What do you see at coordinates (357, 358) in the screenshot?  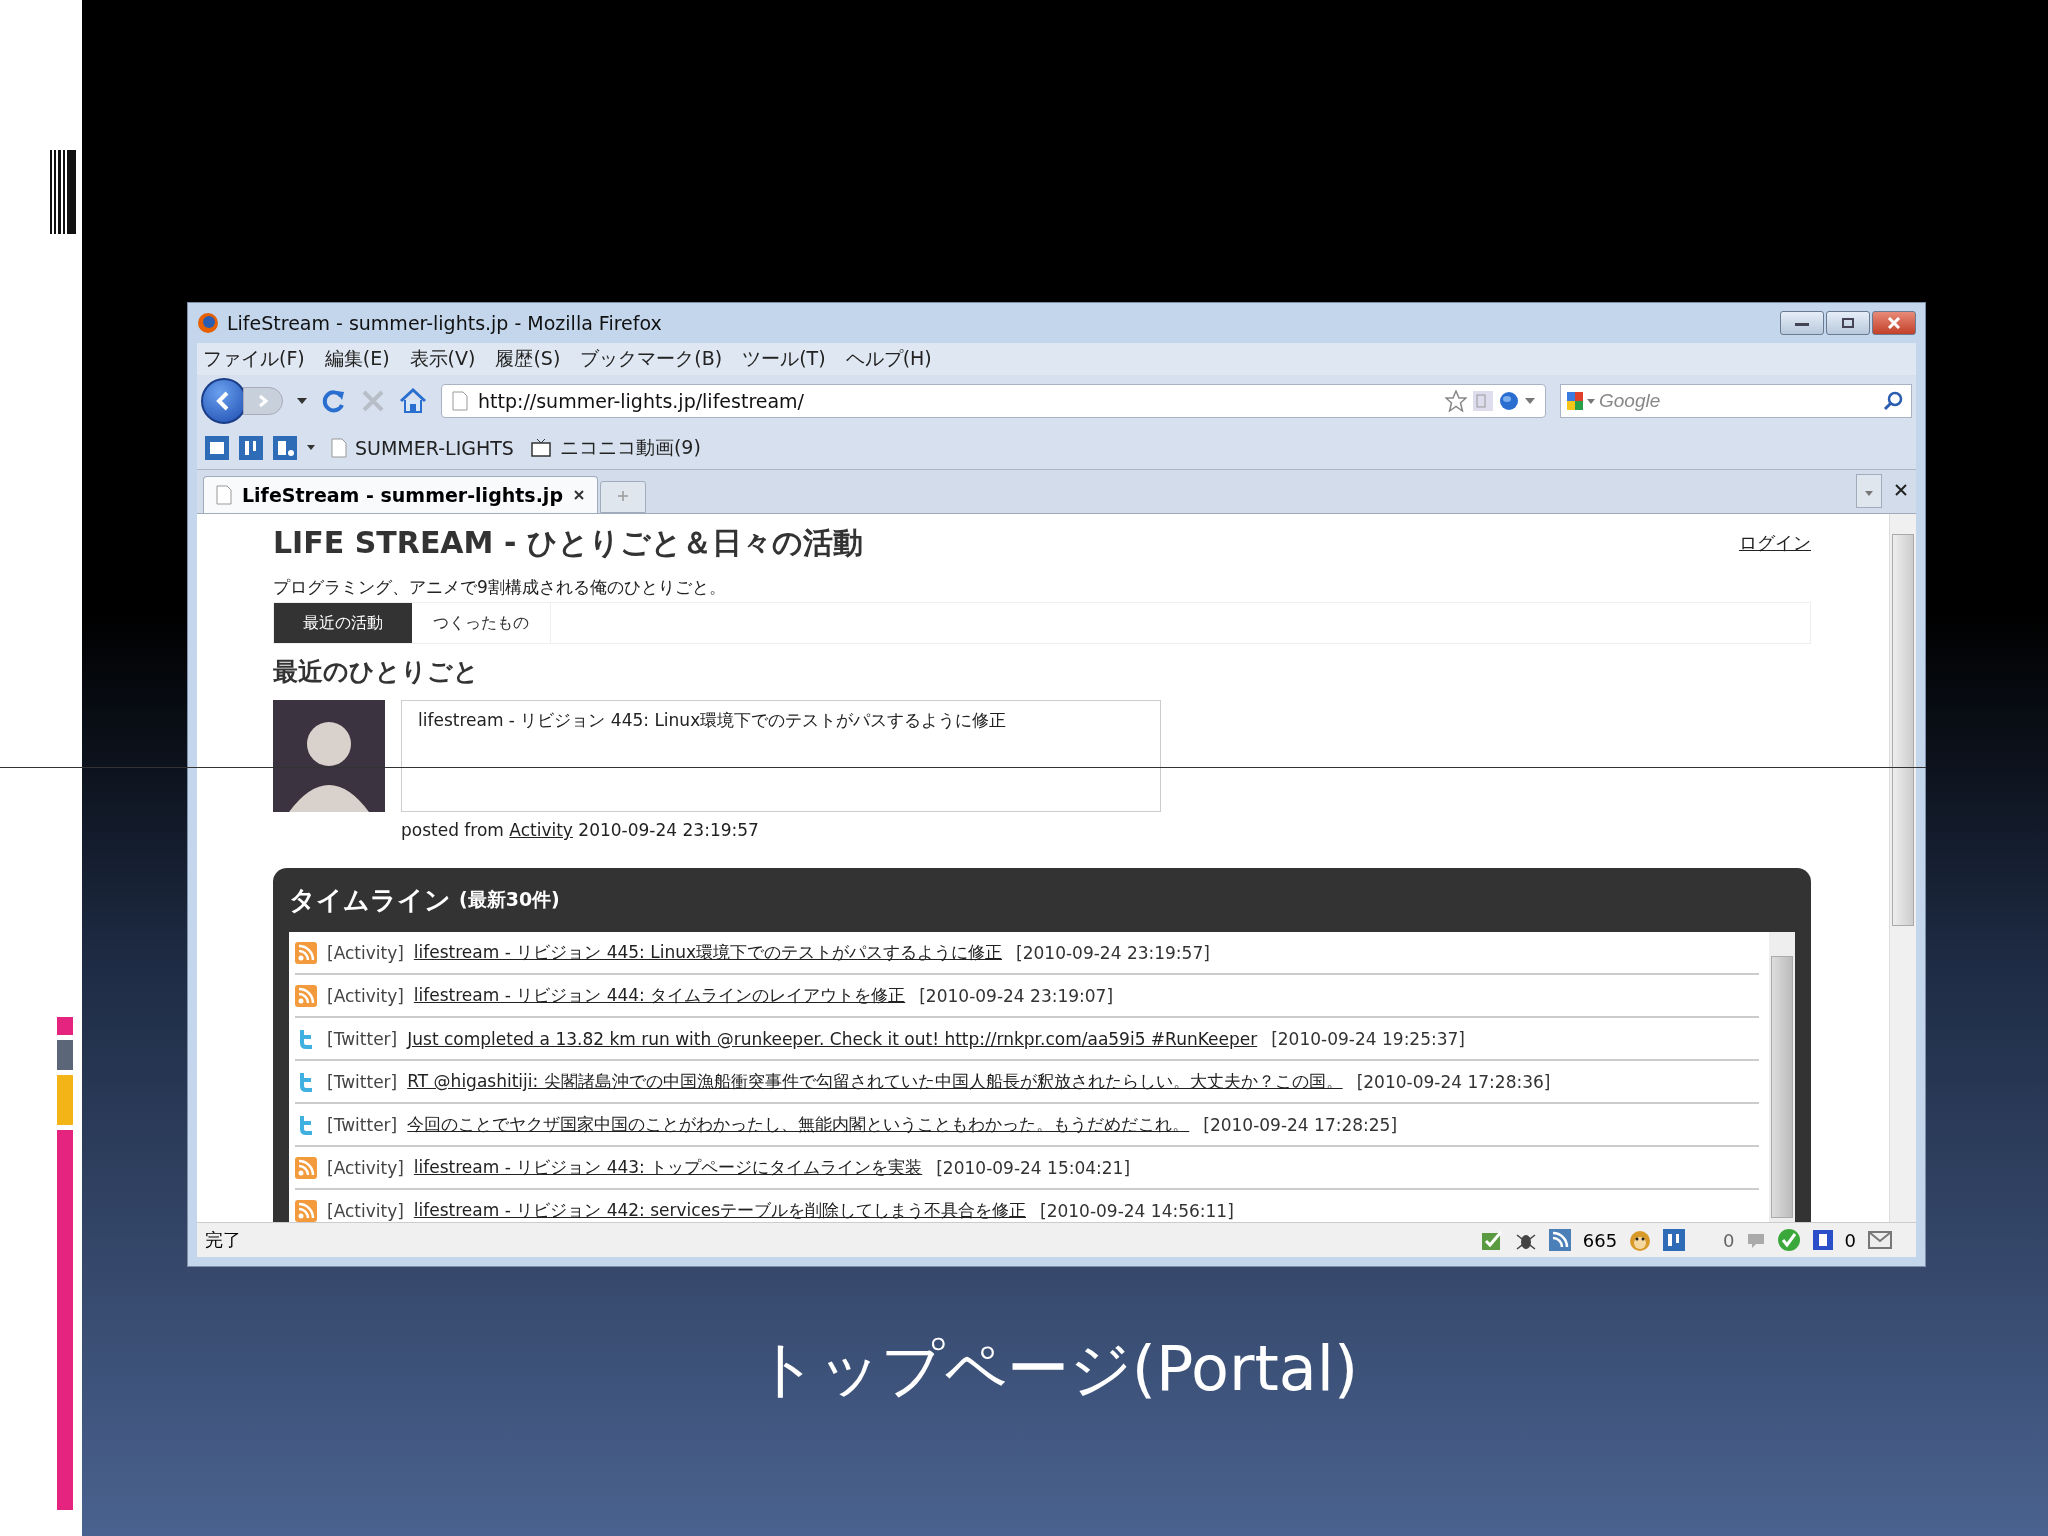 I see `menu-item: 編集(E)` at bounding box center [357, 358].